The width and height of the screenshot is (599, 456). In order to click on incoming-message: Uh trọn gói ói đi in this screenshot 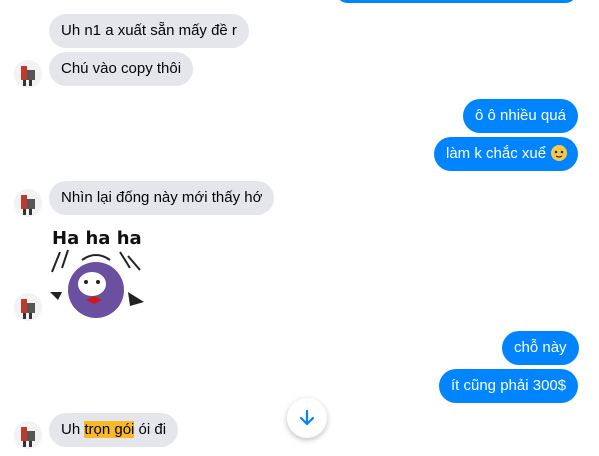, I will do `click(114, 430)`.